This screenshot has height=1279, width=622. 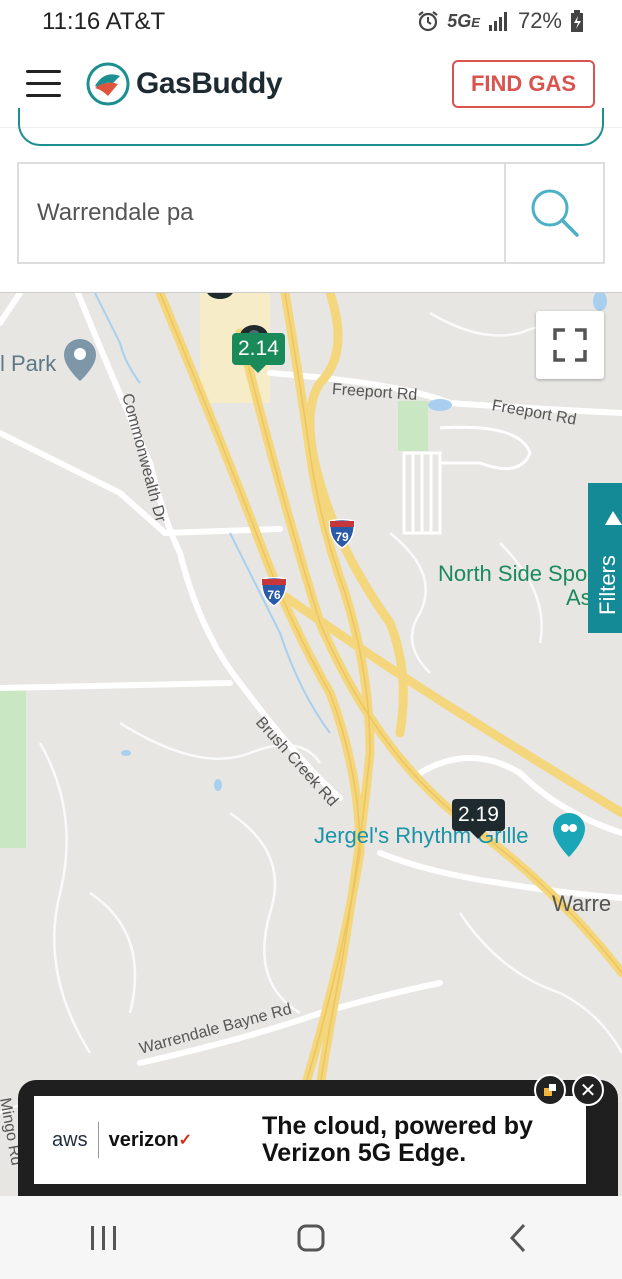 What do you see at coordinates (428, 21) in the screenshot?
I see `alarm-icon` at bounding box center [428, 21].